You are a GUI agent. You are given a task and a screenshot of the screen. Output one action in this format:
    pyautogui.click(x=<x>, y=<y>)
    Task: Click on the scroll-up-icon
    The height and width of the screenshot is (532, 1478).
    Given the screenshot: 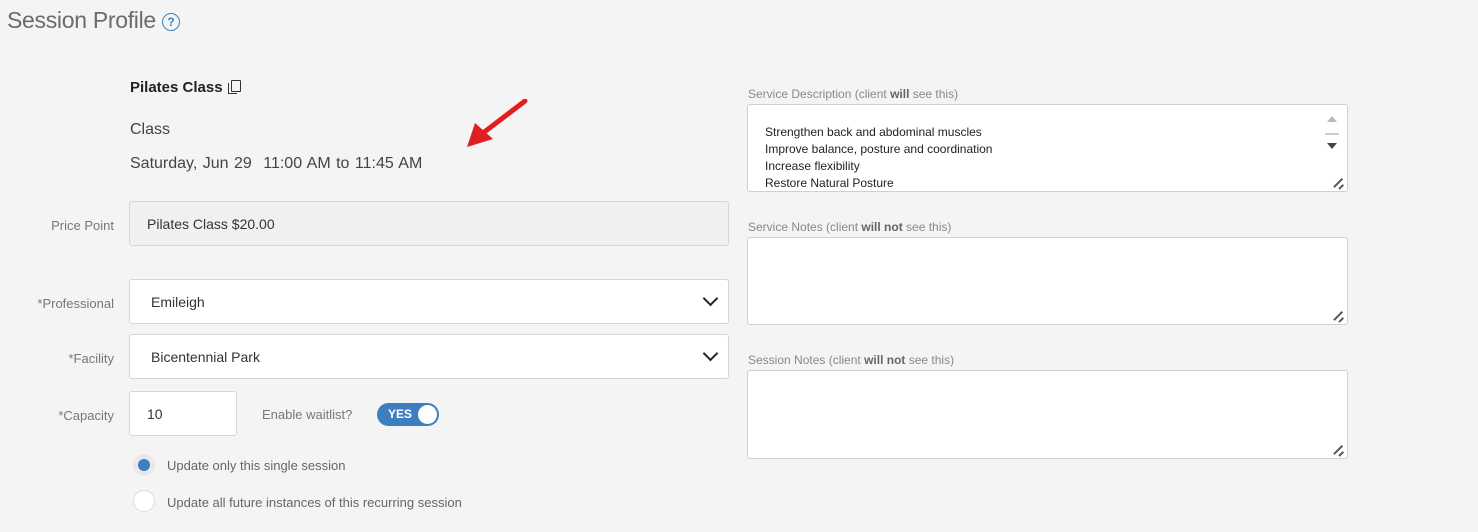 What is the action you would take?
    pyautogui.click(x=1332, y=119)
    